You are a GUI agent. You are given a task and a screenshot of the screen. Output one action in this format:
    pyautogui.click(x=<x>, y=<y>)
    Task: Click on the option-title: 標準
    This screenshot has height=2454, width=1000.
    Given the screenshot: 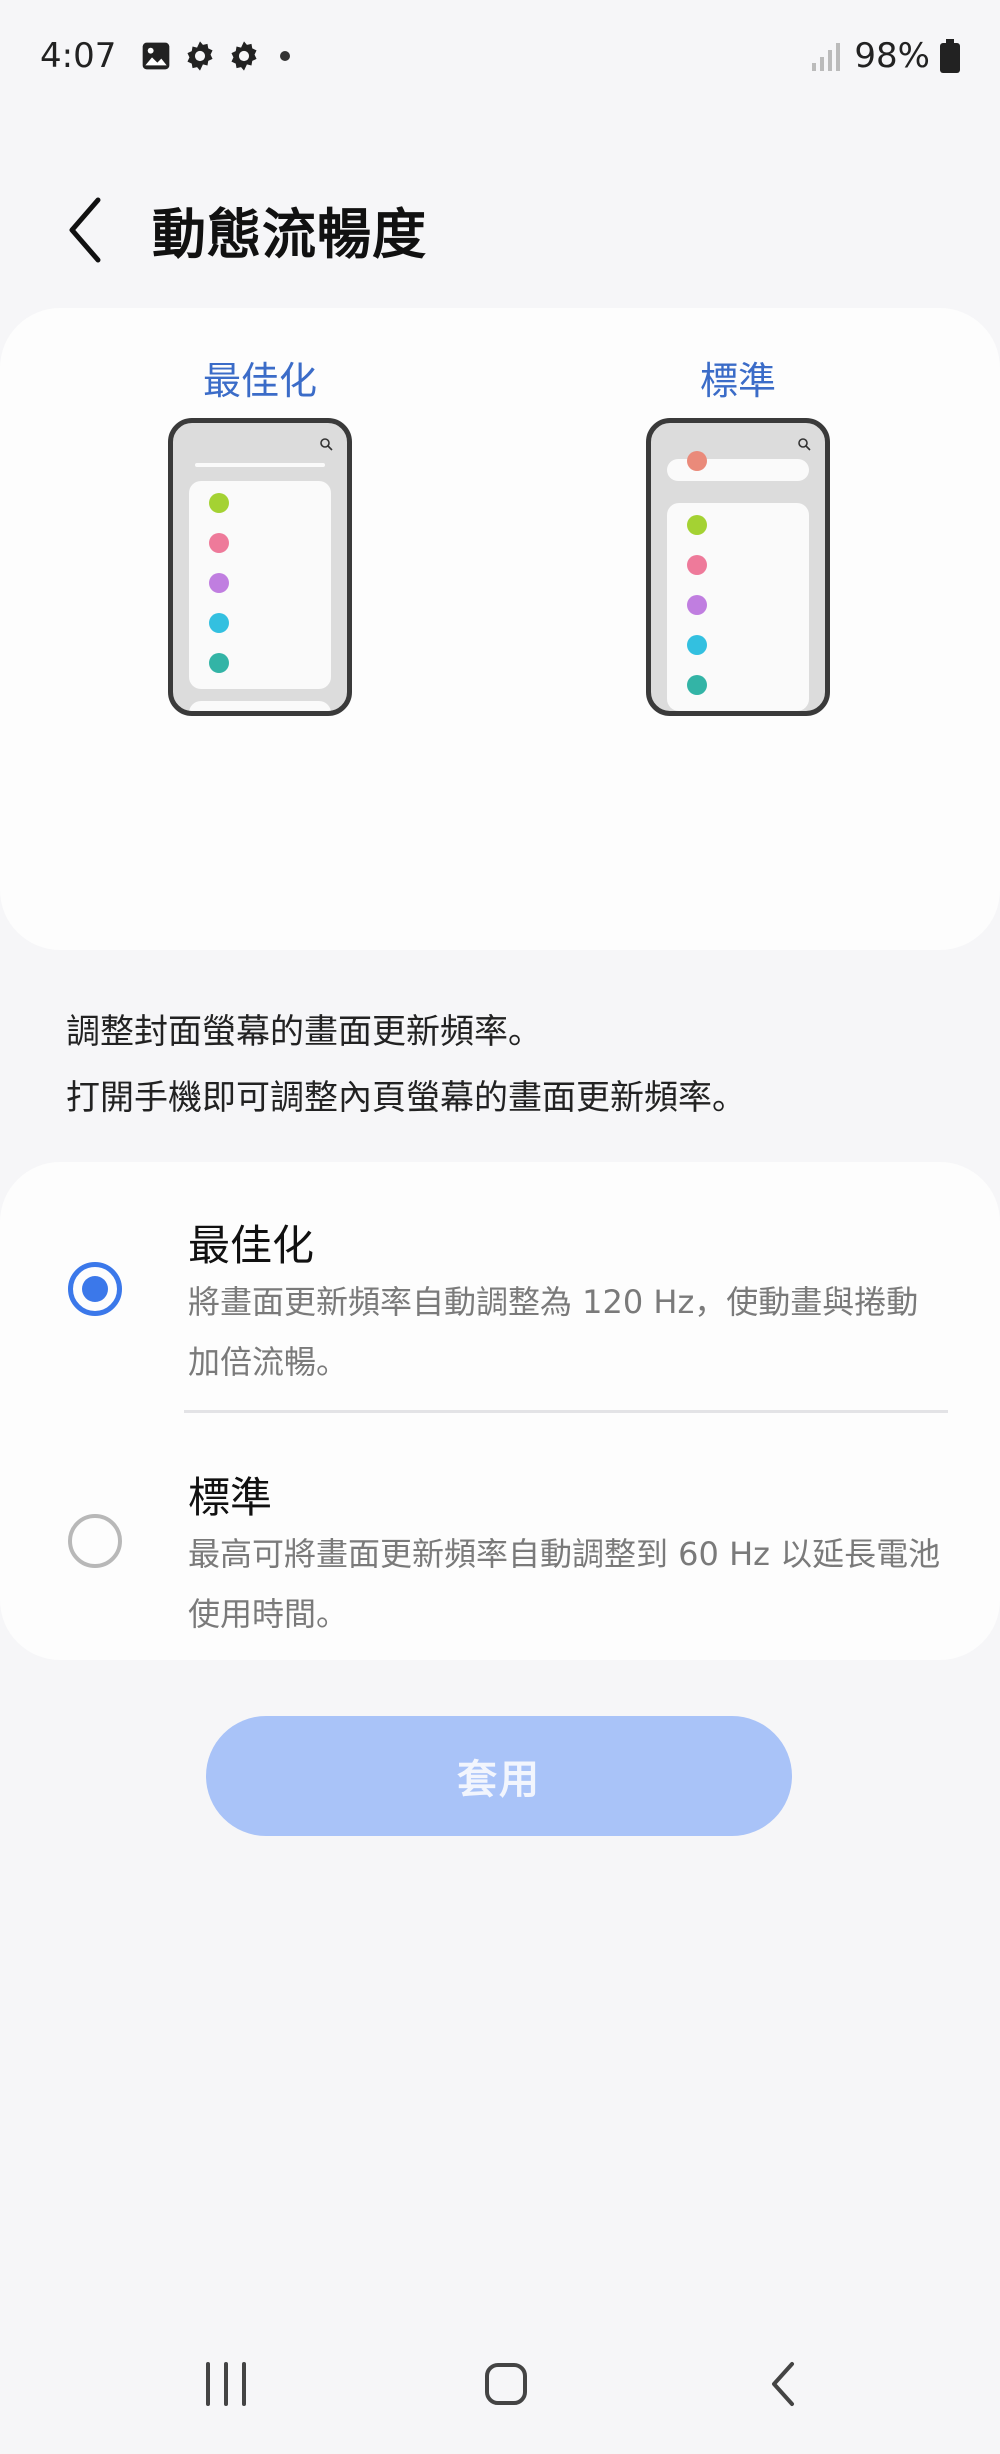 What is the action you would take?
    pyautogui.click(x=230, y=1497)
    